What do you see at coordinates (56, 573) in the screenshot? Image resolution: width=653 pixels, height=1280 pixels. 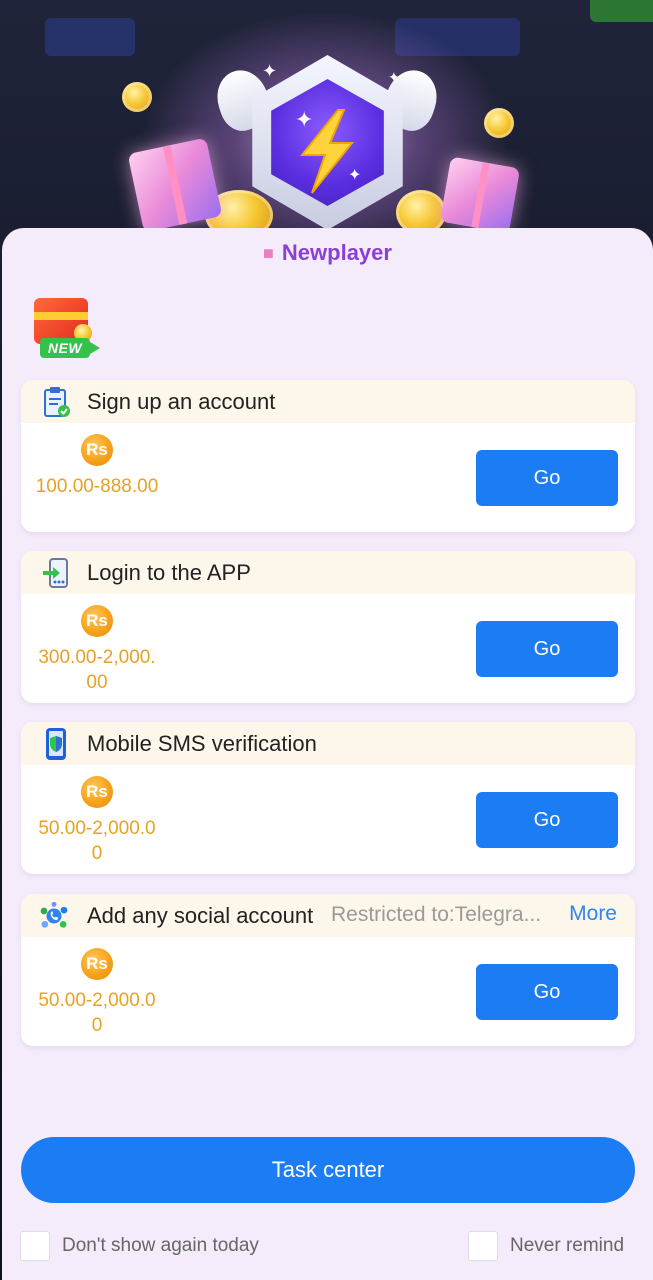 I see `phone-login-icon` at bounding box center [56, 573].